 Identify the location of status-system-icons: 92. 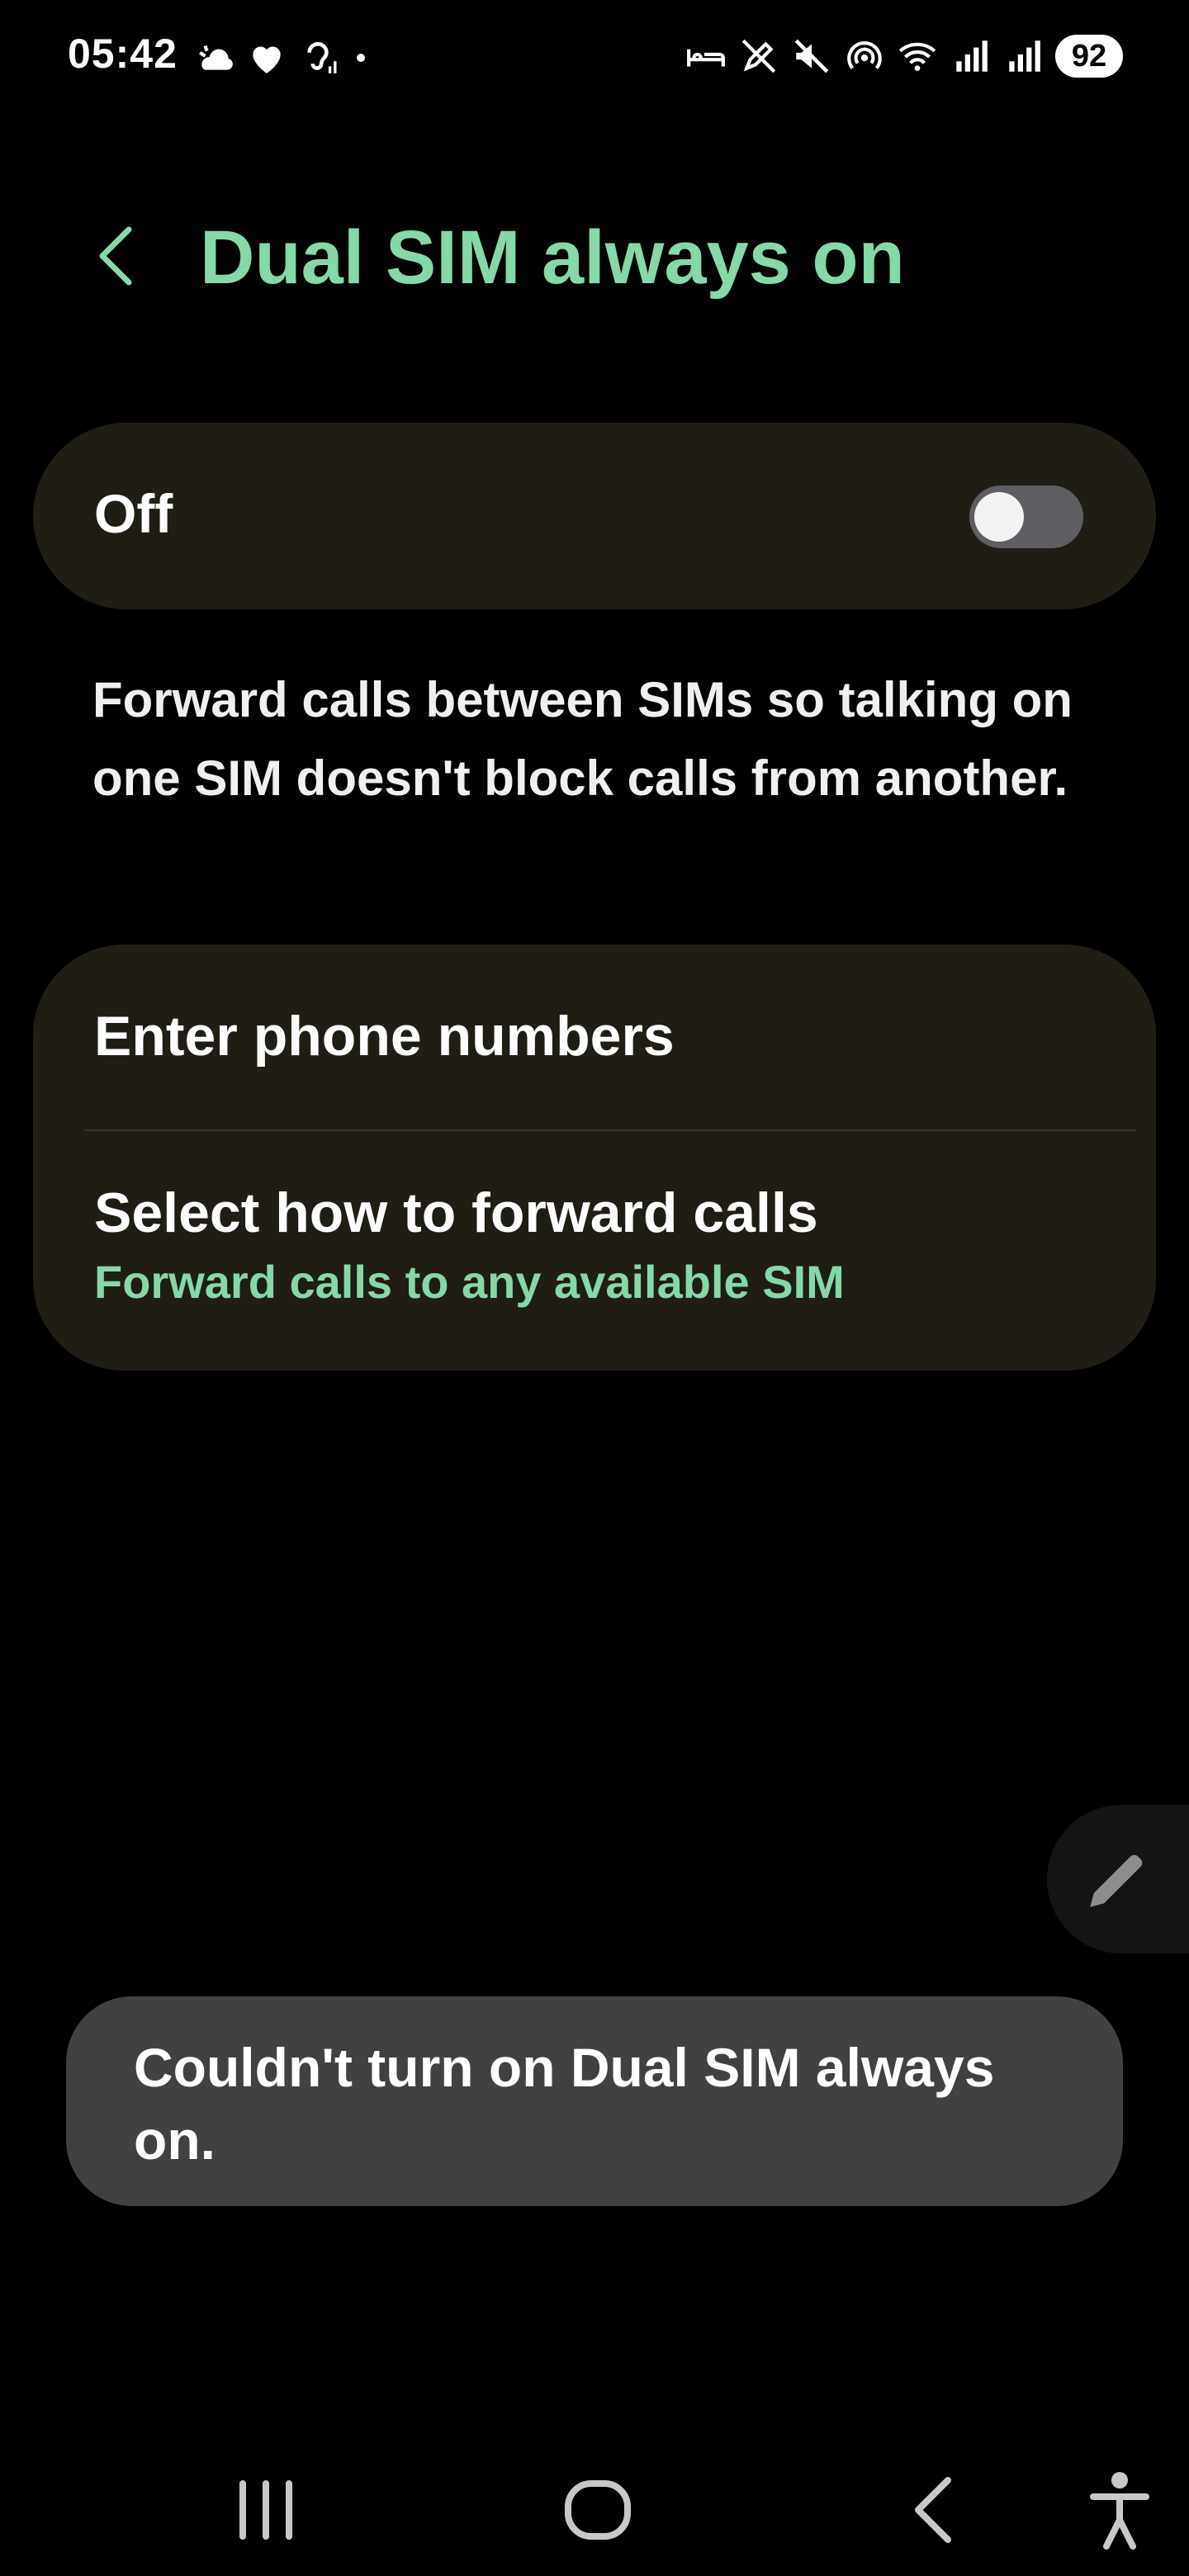
(904, 56).